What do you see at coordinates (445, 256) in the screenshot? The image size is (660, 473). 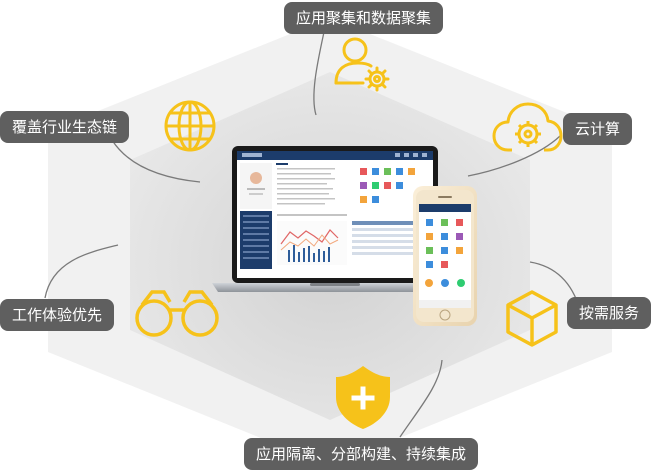 I see `phone-mockup` at bounding box center [445, 256].